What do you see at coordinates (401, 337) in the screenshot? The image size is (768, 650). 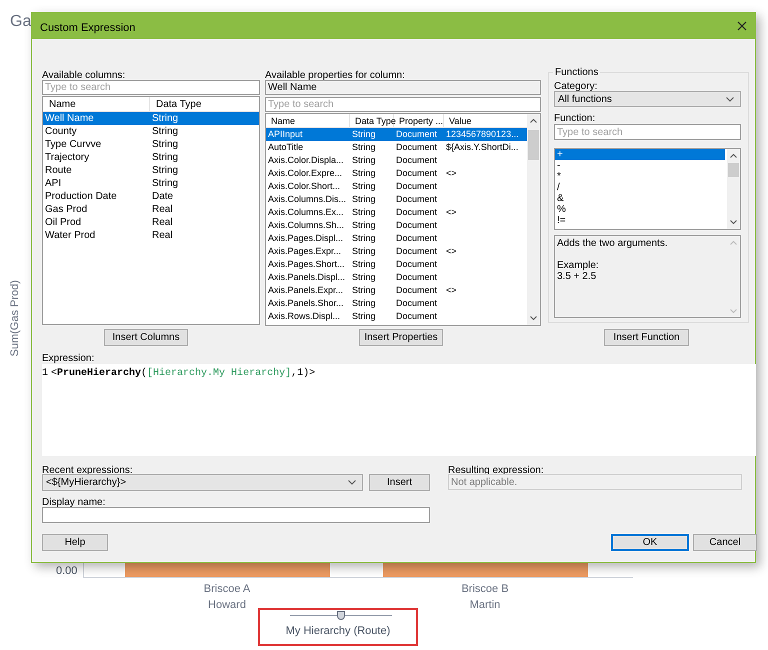 I see `button: Insert Properties` at bounding box center [401, 337].